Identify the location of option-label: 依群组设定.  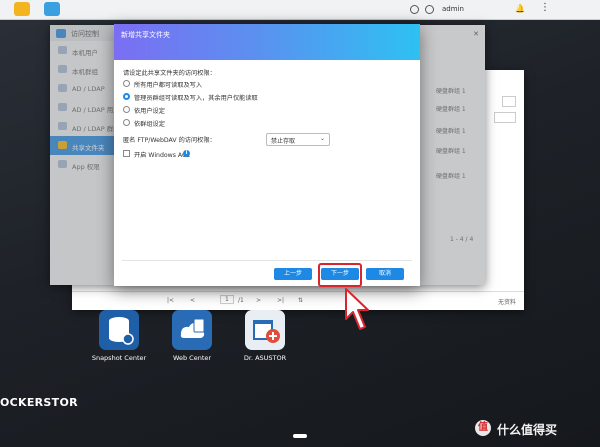
(149, 123).